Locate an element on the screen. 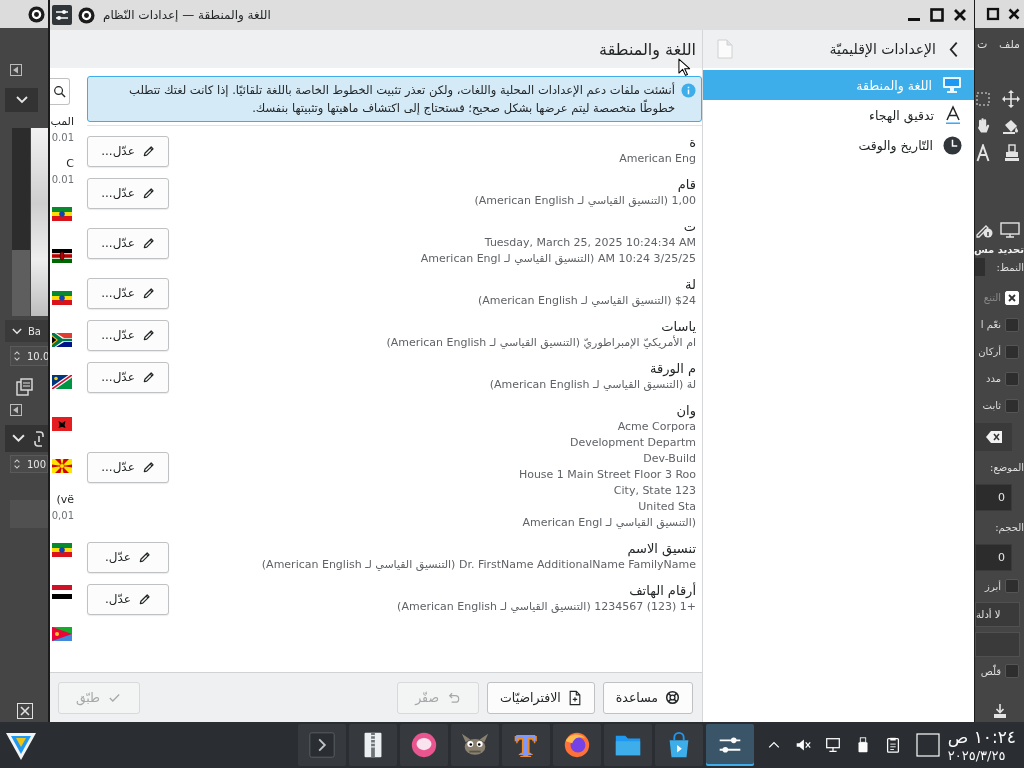 The height and width of the screenshot is (768, 1024). position-field: 0 is located at coordinates (993, 497).